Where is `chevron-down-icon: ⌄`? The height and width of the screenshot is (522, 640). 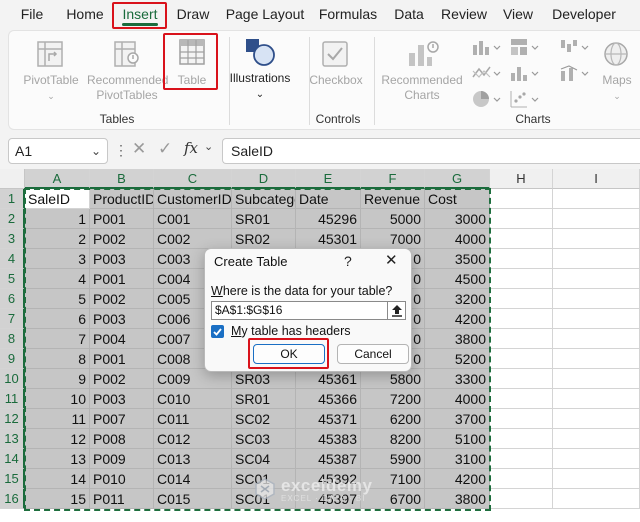
chevron-down-icon: ⌄ is located at coordinates (96, 151).